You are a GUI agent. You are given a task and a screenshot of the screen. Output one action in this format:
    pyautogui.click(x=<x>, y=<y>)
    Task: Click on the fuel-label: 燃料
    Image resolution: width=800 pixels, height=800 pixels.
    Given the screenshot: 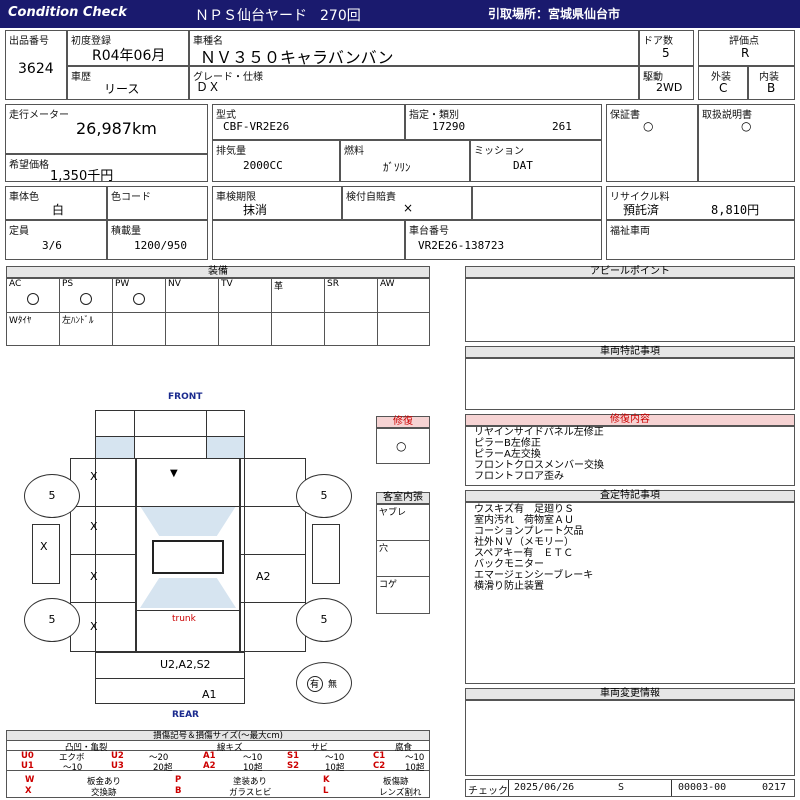 What is the action you would take?
    pyautogui.click(x=354, y=151)
    